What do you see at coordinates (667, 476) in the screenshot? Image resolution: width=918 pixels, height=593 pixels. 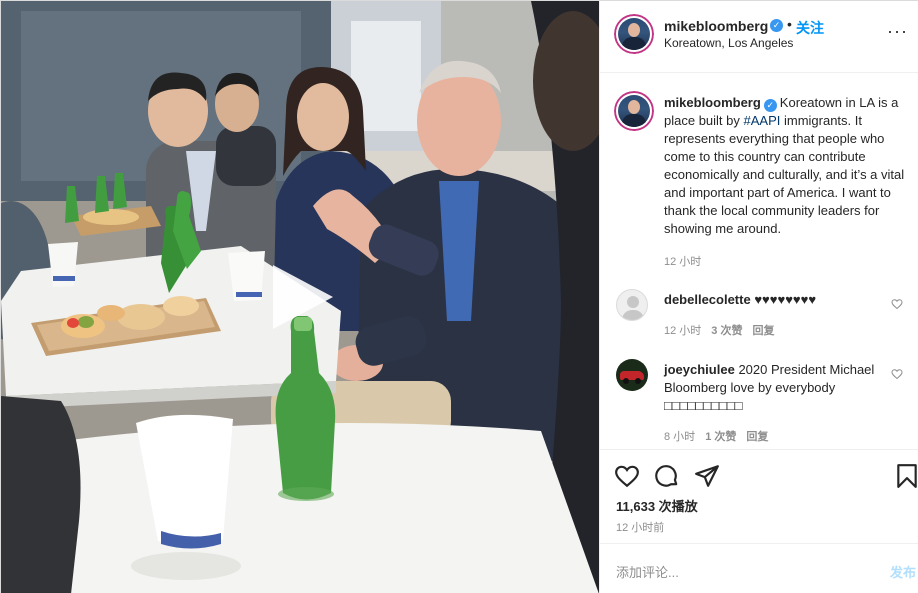 I see `comment-icon` at bounding box center [667, 476].